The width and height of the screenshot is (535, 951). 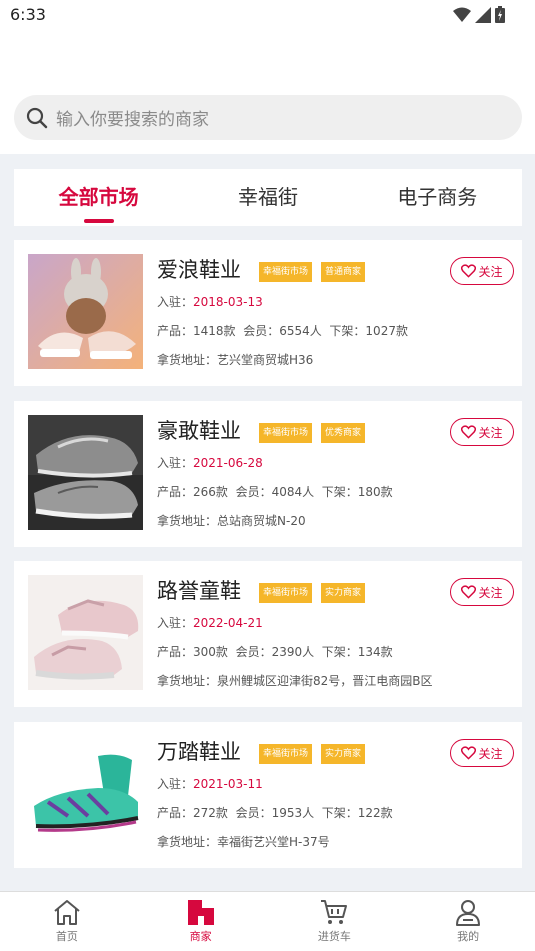 I want to click on tab-ecommerce: 电子商务, so click(x=437, y=197).